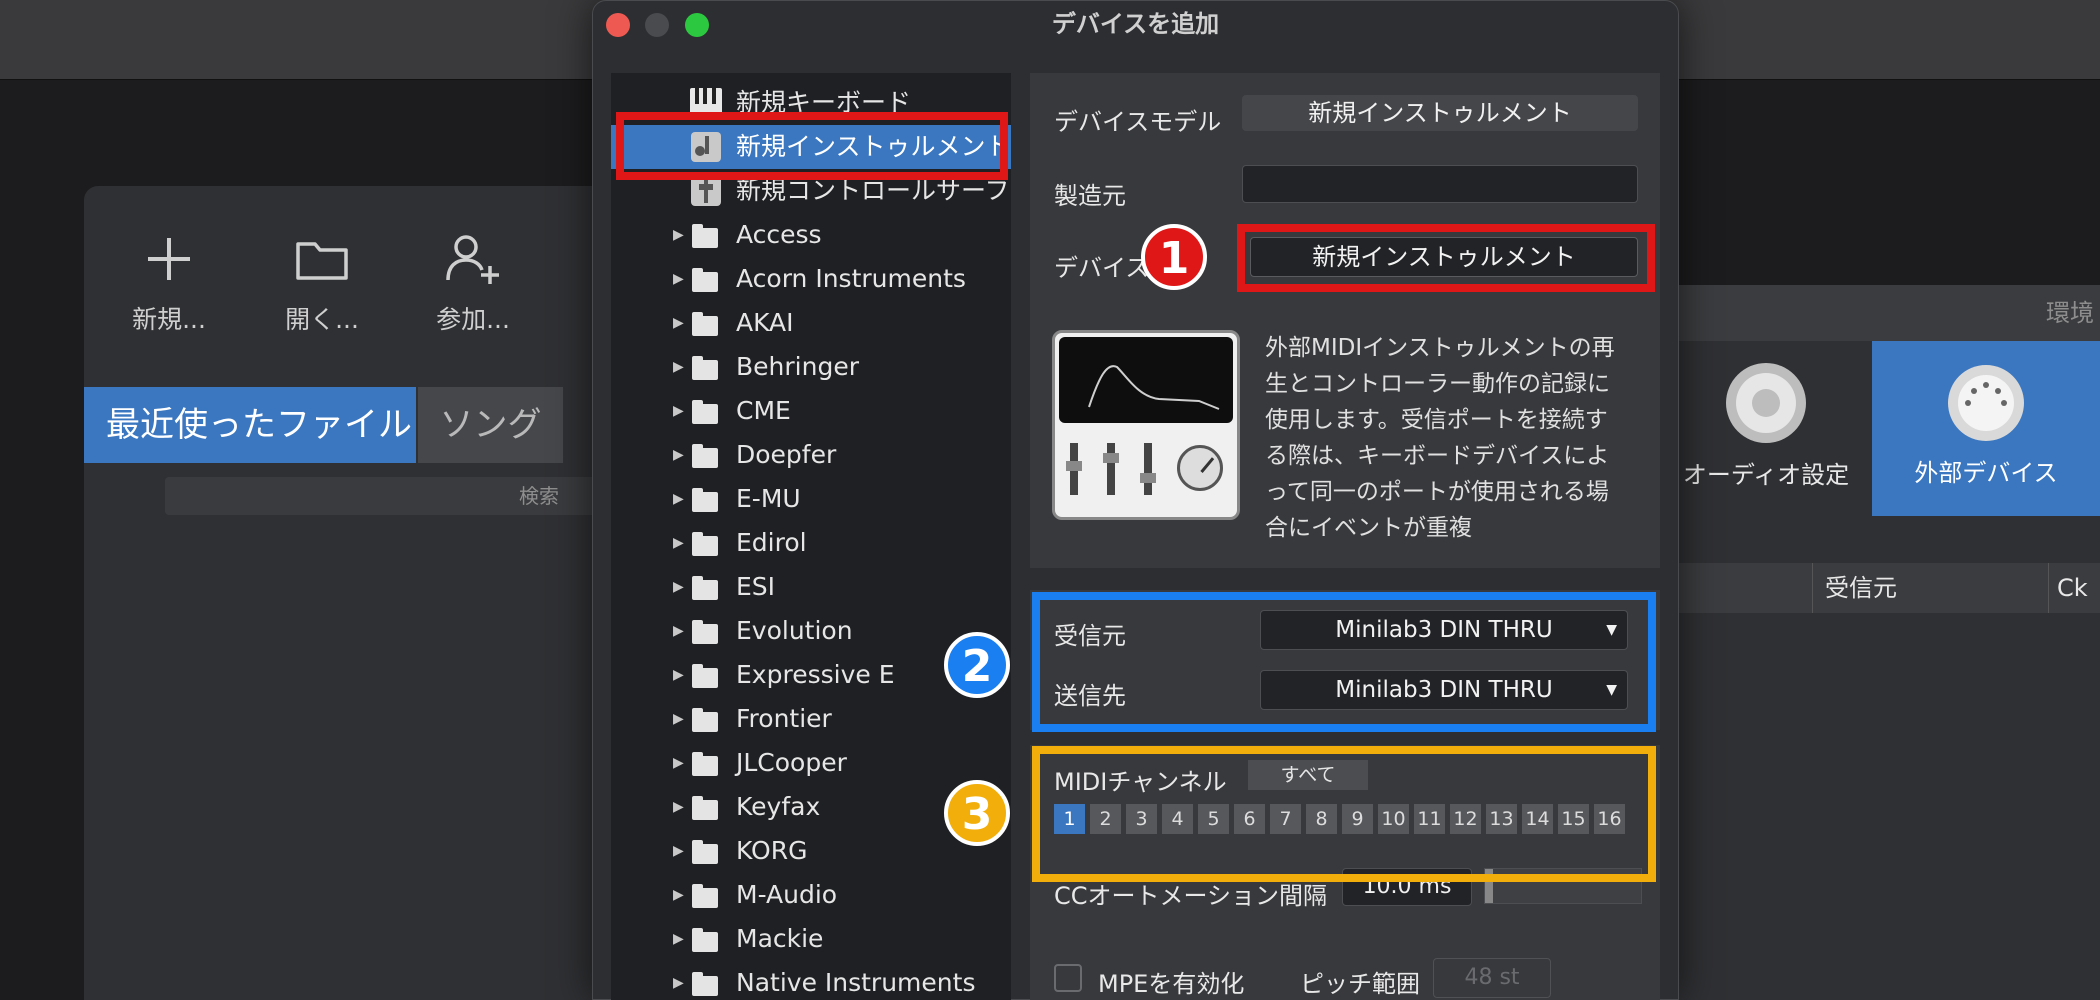  What do you see at coordinates (1146, 425) in the screenshot?
I see `instrument-illustration` at bounding box center [1146, 425].